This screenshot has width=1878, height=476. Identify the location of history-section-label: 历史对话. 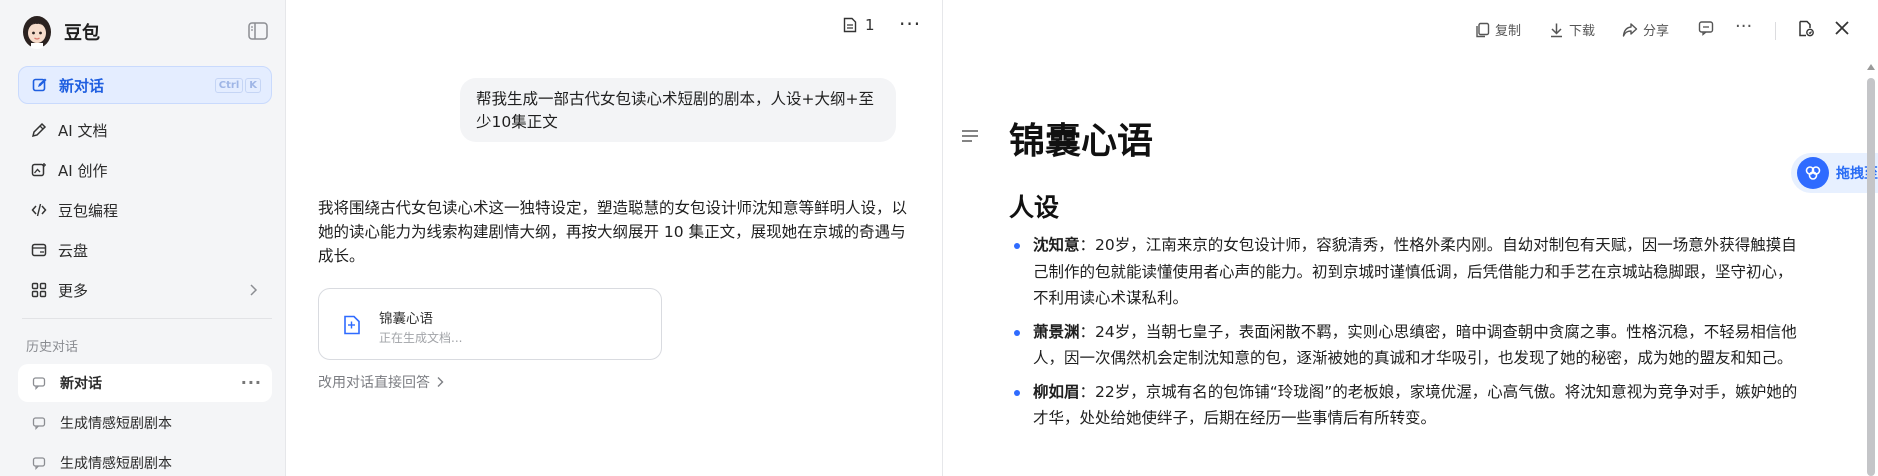
(52, 347).